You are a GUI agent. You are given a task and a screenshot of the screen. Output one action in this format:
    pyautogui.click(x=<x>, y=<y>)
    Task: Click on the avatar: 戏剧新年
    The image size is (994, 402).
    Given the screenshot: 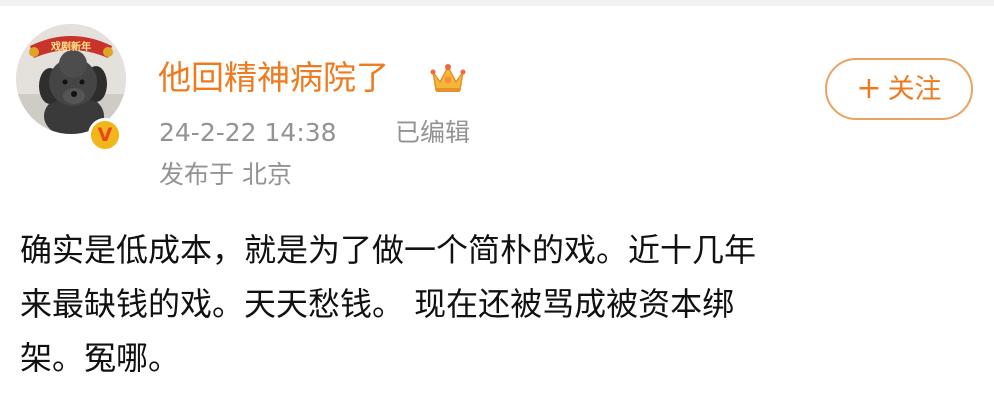 What is the action you would take?
    pyautogui.click(x=71, y=79)
    